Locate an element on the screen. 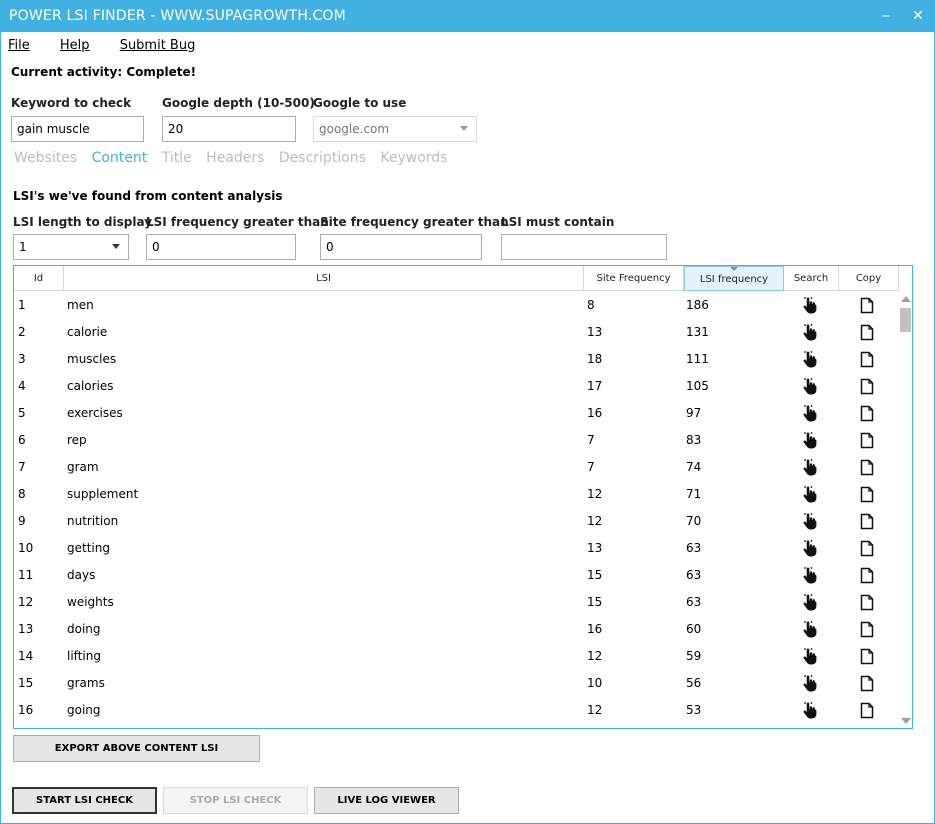 The width and height of the screenshot is (935, 824). lsi-frequency-input: 0 is located at coordinates (221, 247).